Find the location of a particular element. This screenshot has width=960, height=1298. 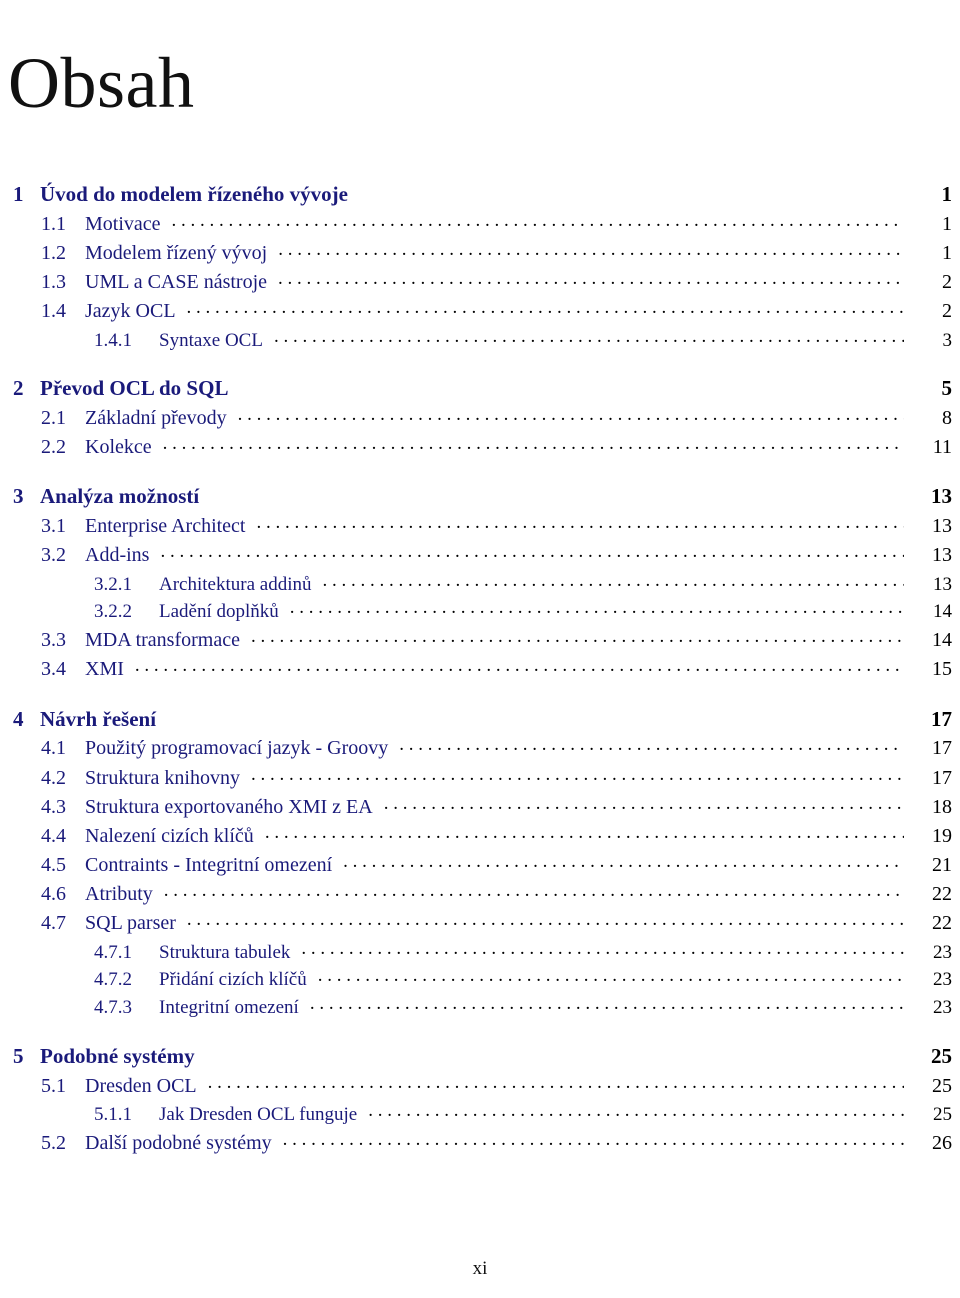

toc-entry-page-number: 25 is located at coordinates (941, 1055).